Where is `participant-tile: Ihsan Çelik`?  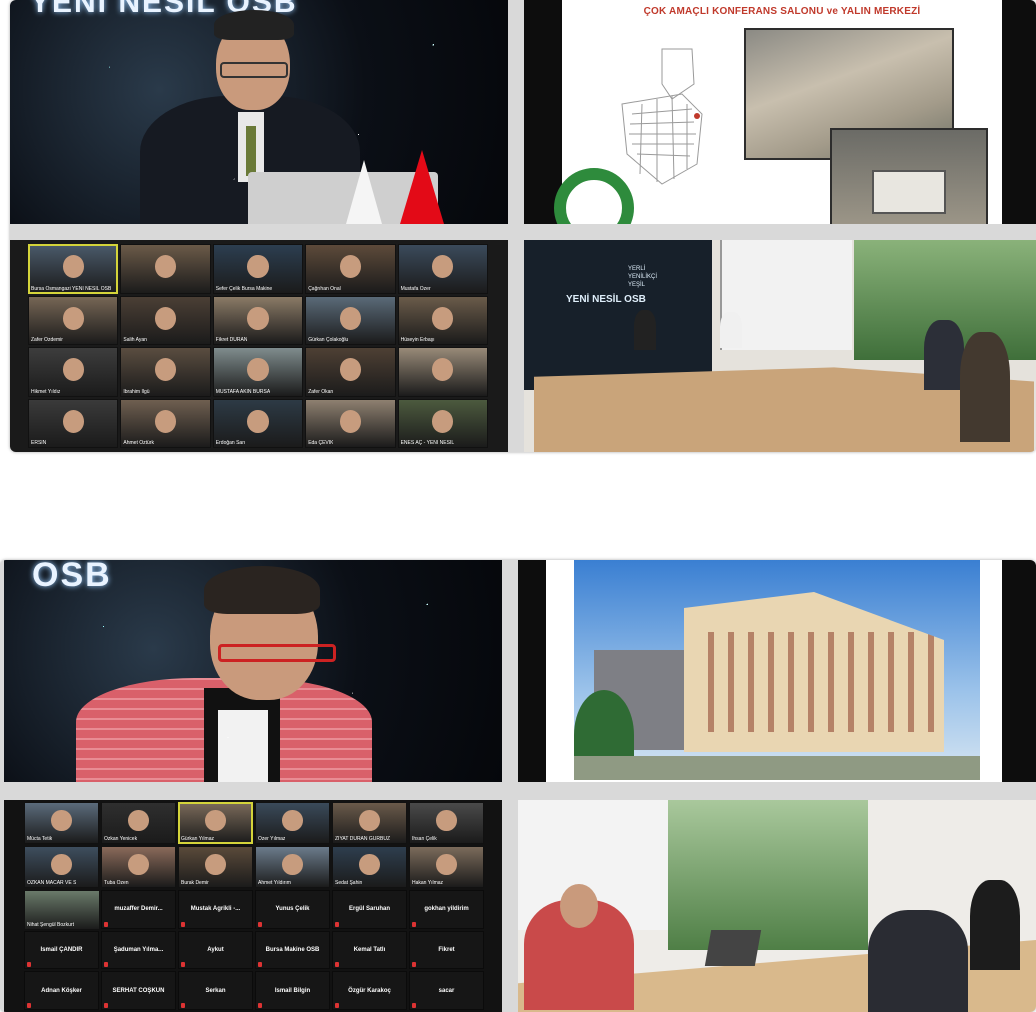
participant-tile: Ihsan Çelik is located at coordinates (446, 823).